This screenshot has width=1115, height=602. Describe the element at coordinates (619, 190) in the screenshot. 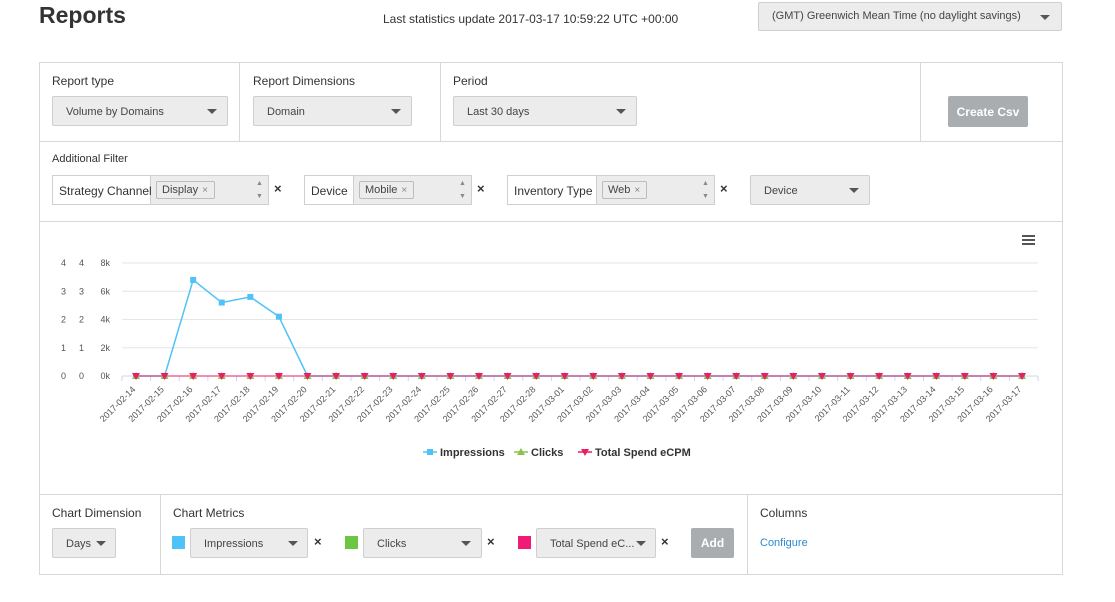

I see `chip-label: Web` at that location.